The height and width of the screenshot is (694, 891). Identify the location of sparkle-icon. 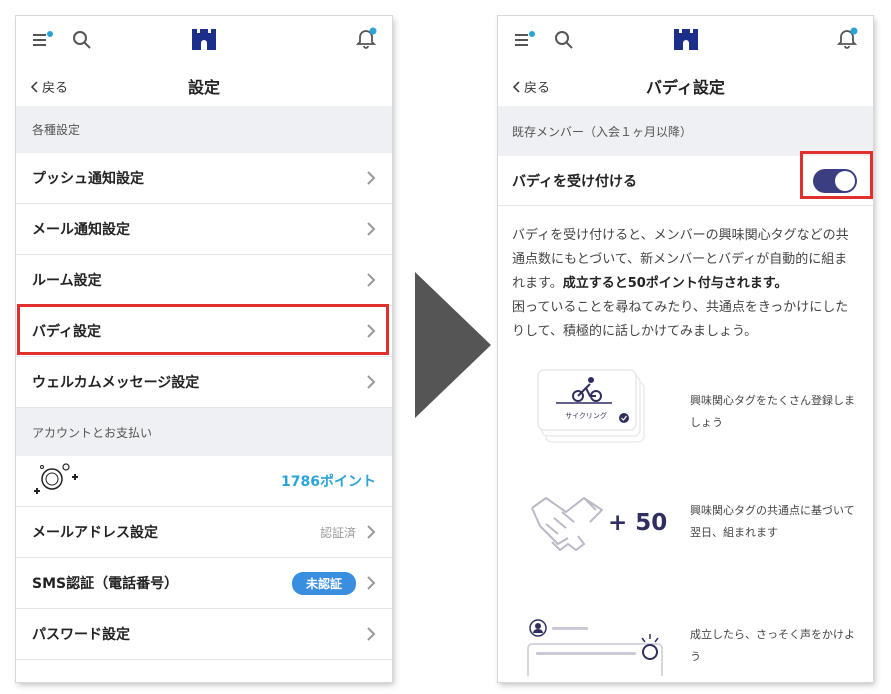
(650, 647).